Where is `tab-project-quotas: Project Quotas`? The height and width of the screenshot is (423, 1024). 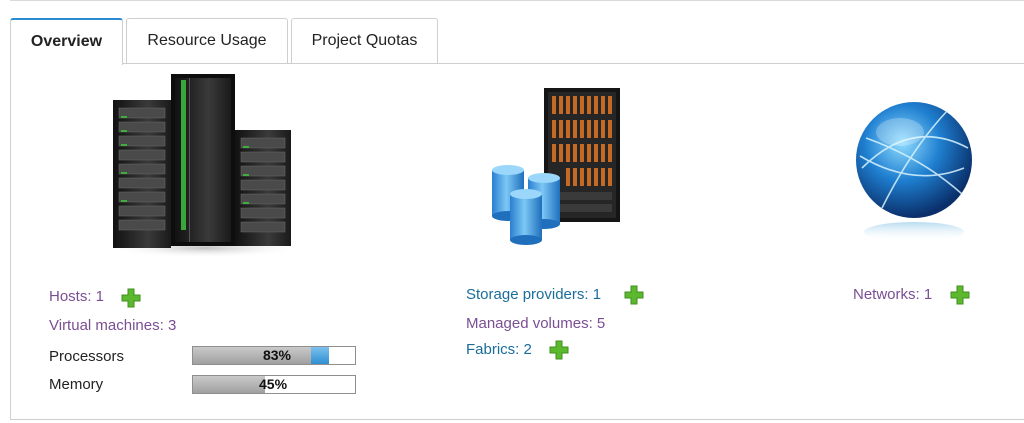
tab-project-quotas: Project Quotas is located at coordinates (364, 40).